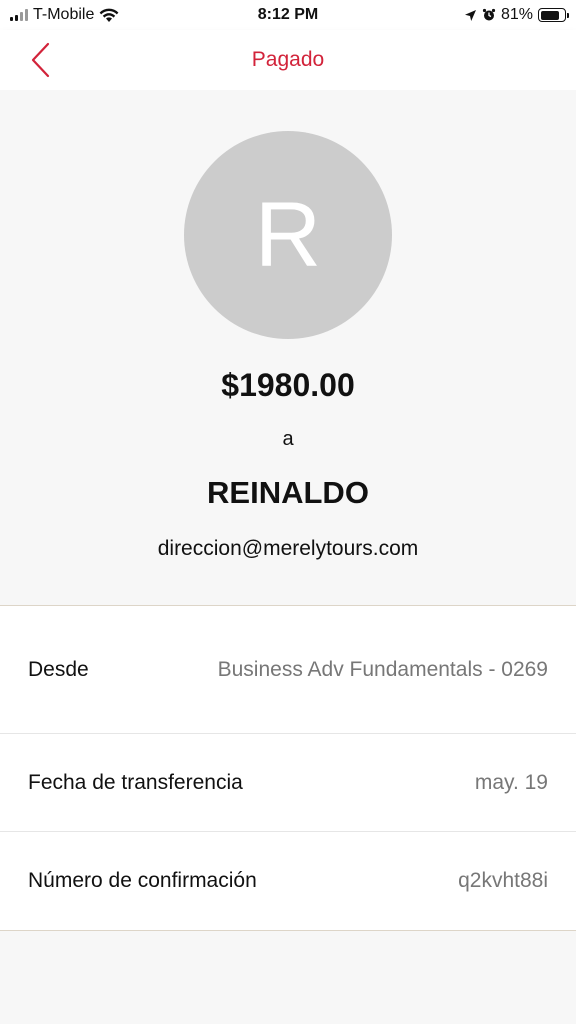  What do you see at coordinates (19, 15) in the screenshot?
I see `signal-icon` at bounding box center [19, 15].